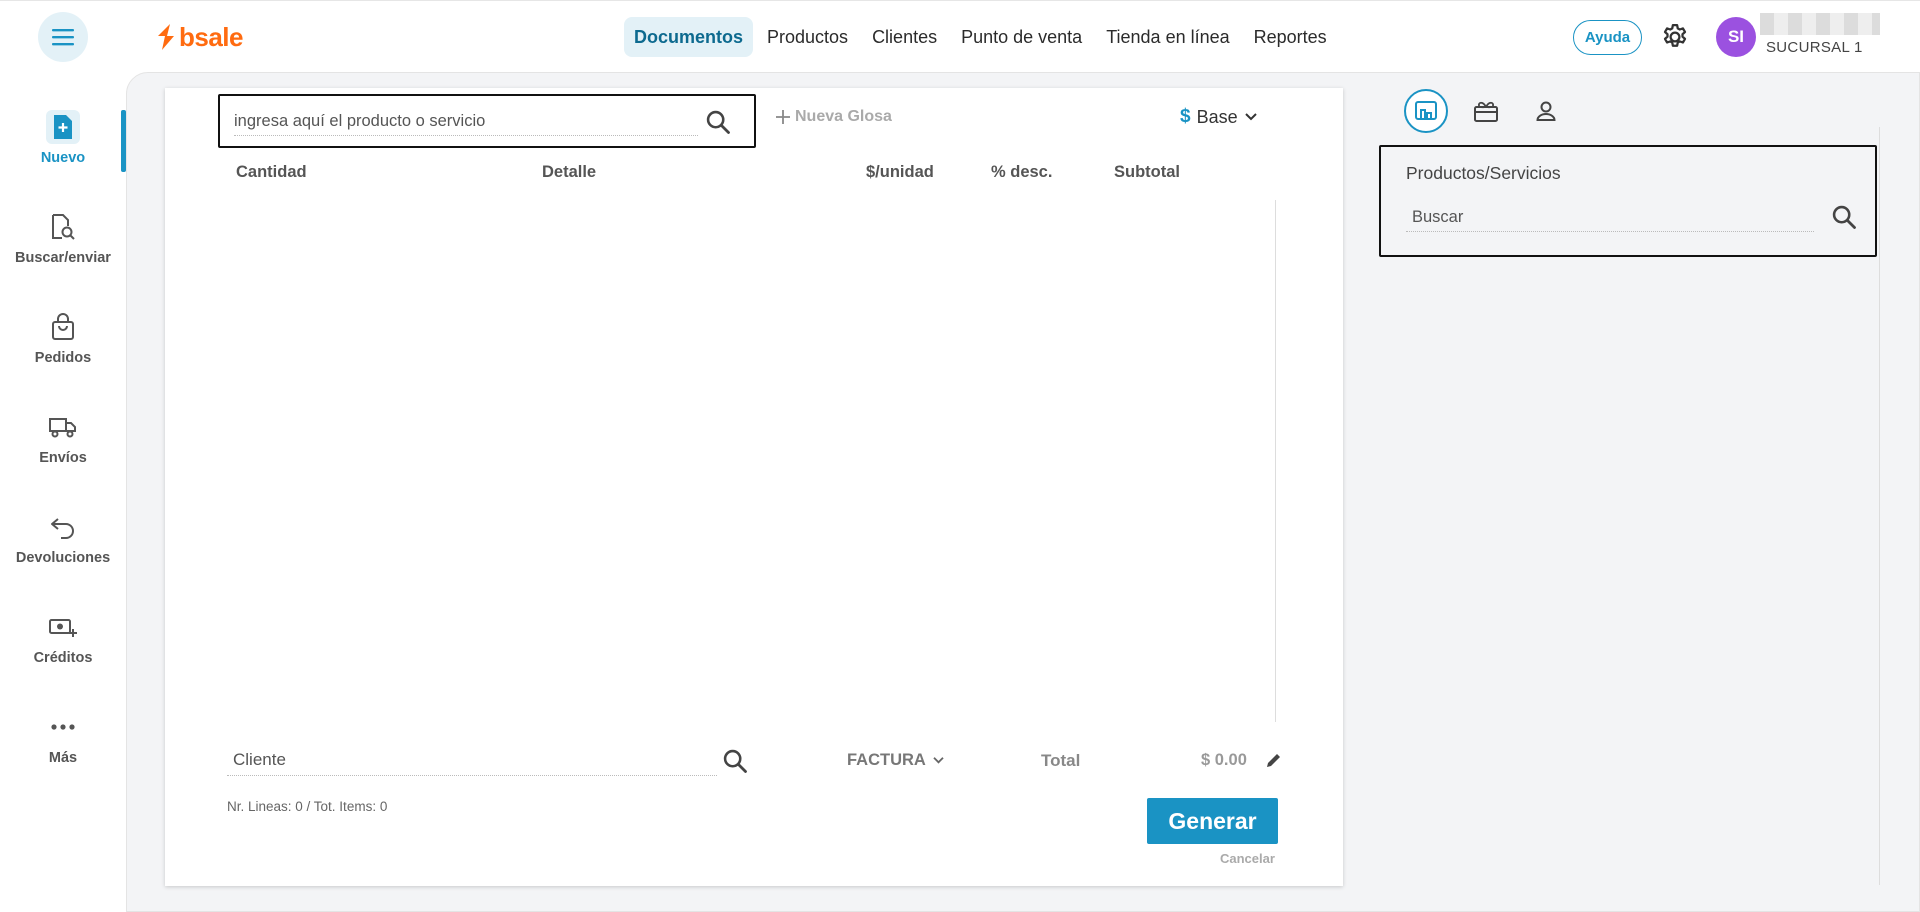 Image resolution: width=1920 pixels, height=912 pixels. I want to click on column-header-unit-price: $/unidad, so click(900, 172).